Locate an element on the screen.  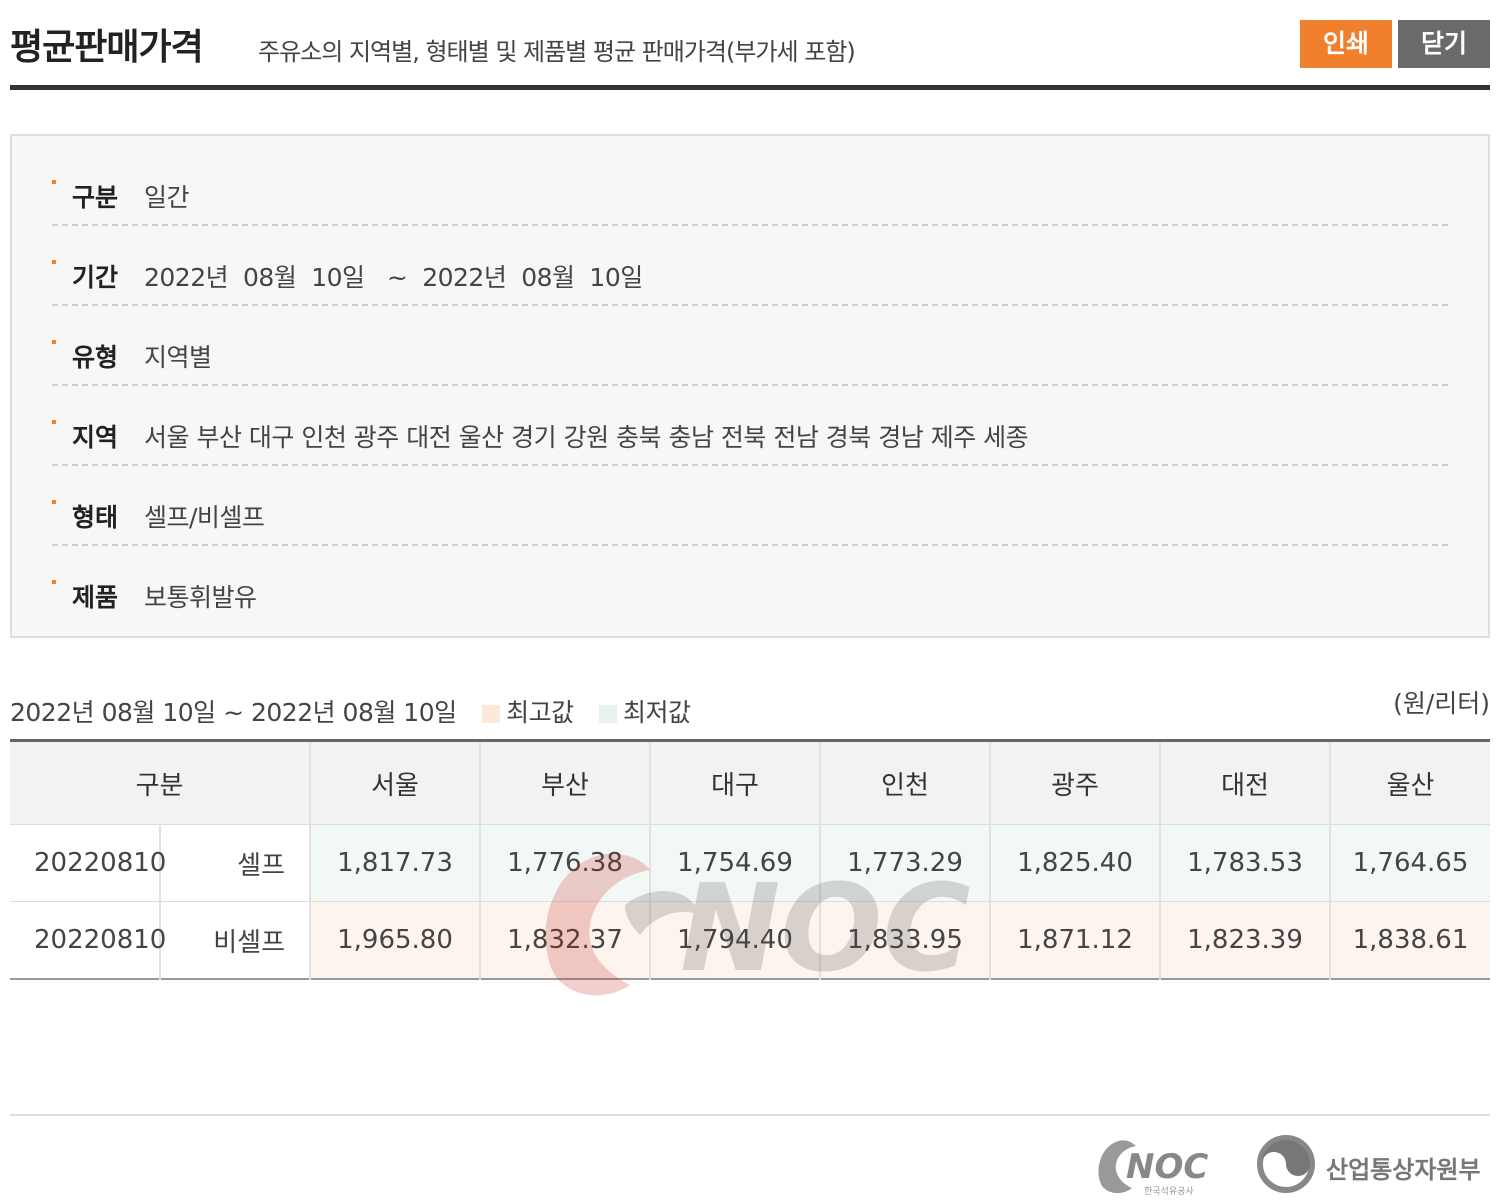
cell-value: 1,965.80 is located at coordinates (395, 940).